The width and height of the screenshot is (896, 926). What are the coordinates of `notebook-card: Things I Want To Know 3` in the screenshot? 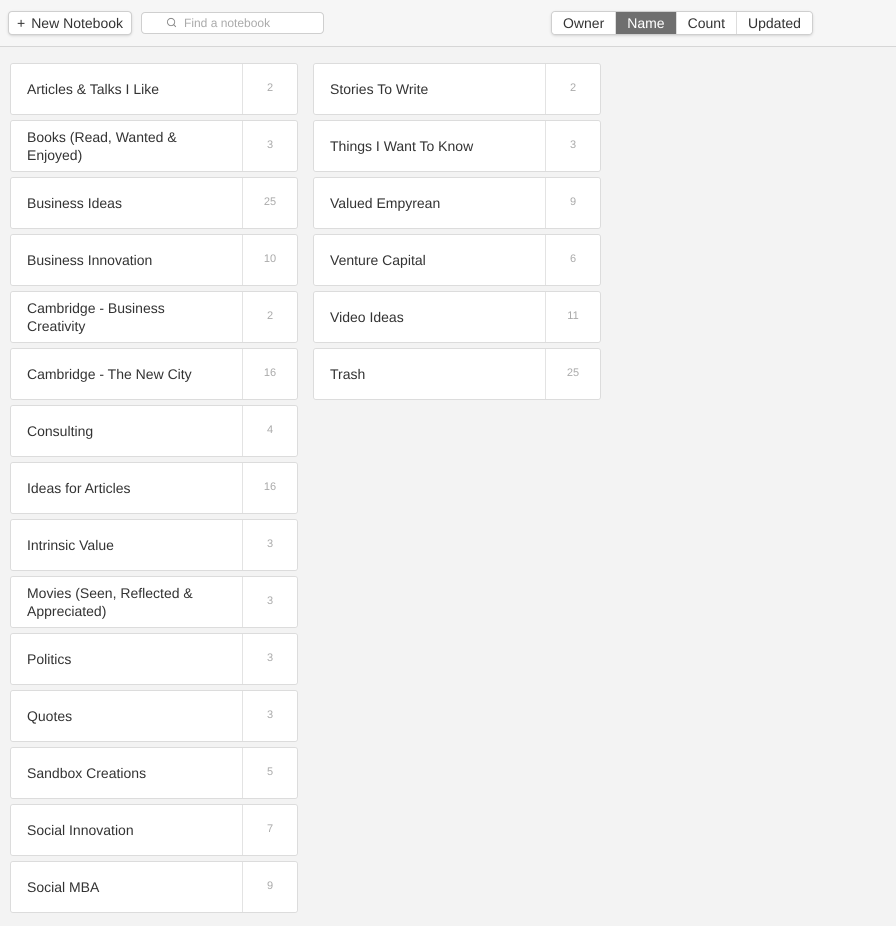 It's located at (457, 146).